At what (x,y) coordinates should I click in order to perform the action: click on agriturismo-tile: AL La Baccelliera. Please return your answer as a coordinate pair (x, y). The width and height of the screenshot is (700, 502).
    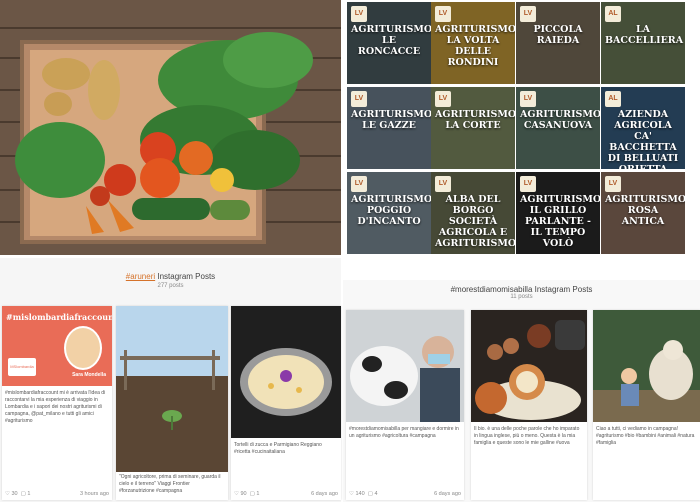
    Looking at the image, I should click on (643, 43).